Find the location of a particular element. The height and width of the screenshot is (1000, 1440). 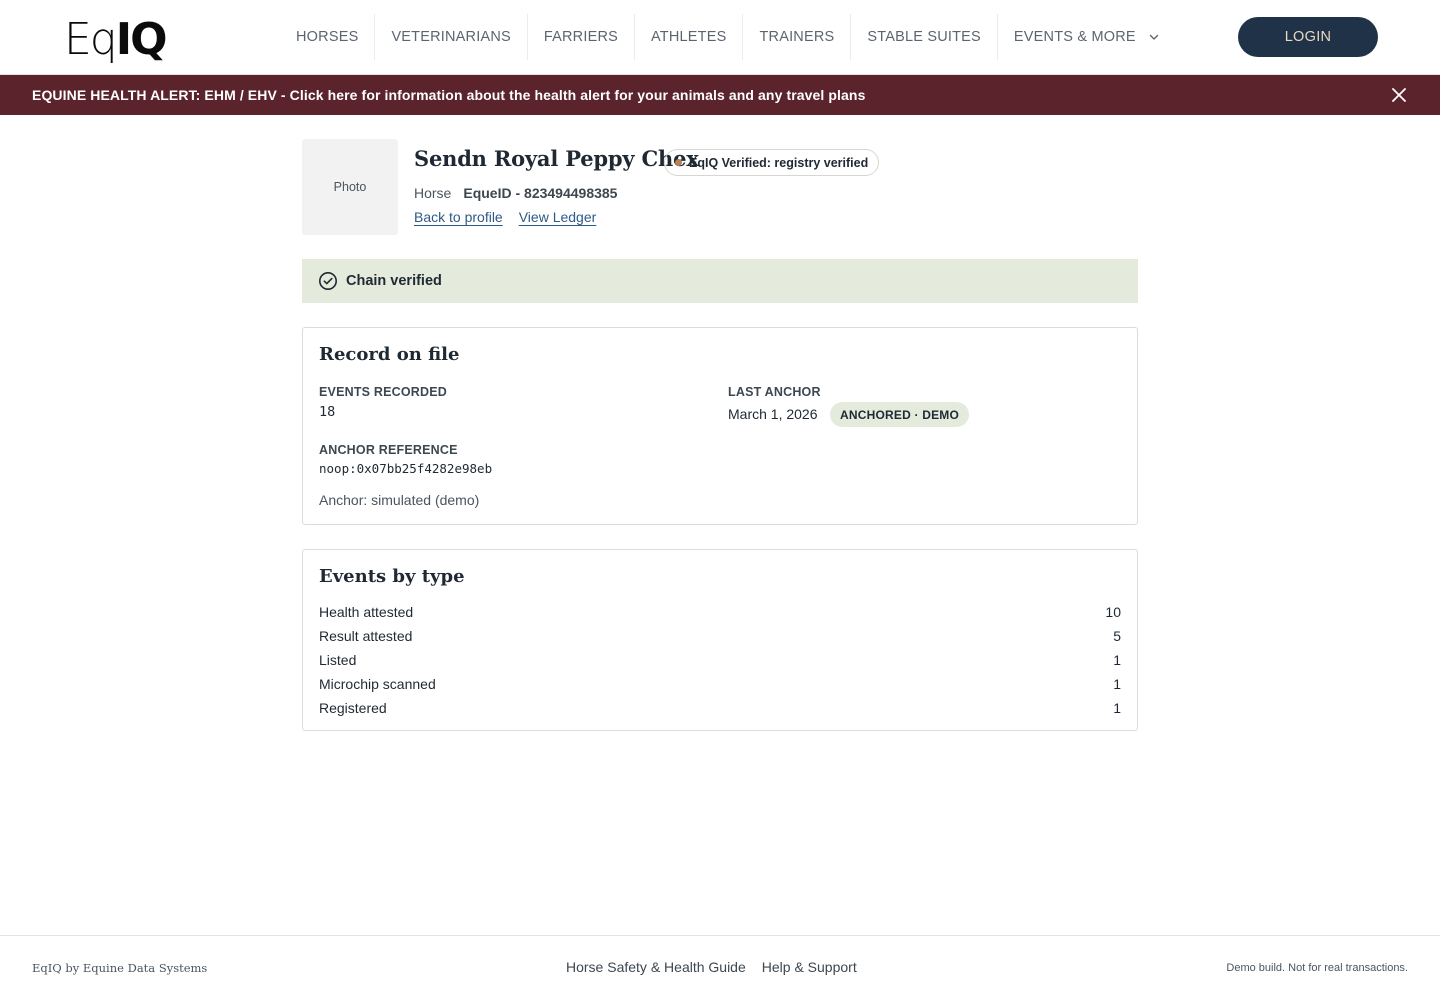

list-item: Health attested 10 is located at coordinates (720, 612).